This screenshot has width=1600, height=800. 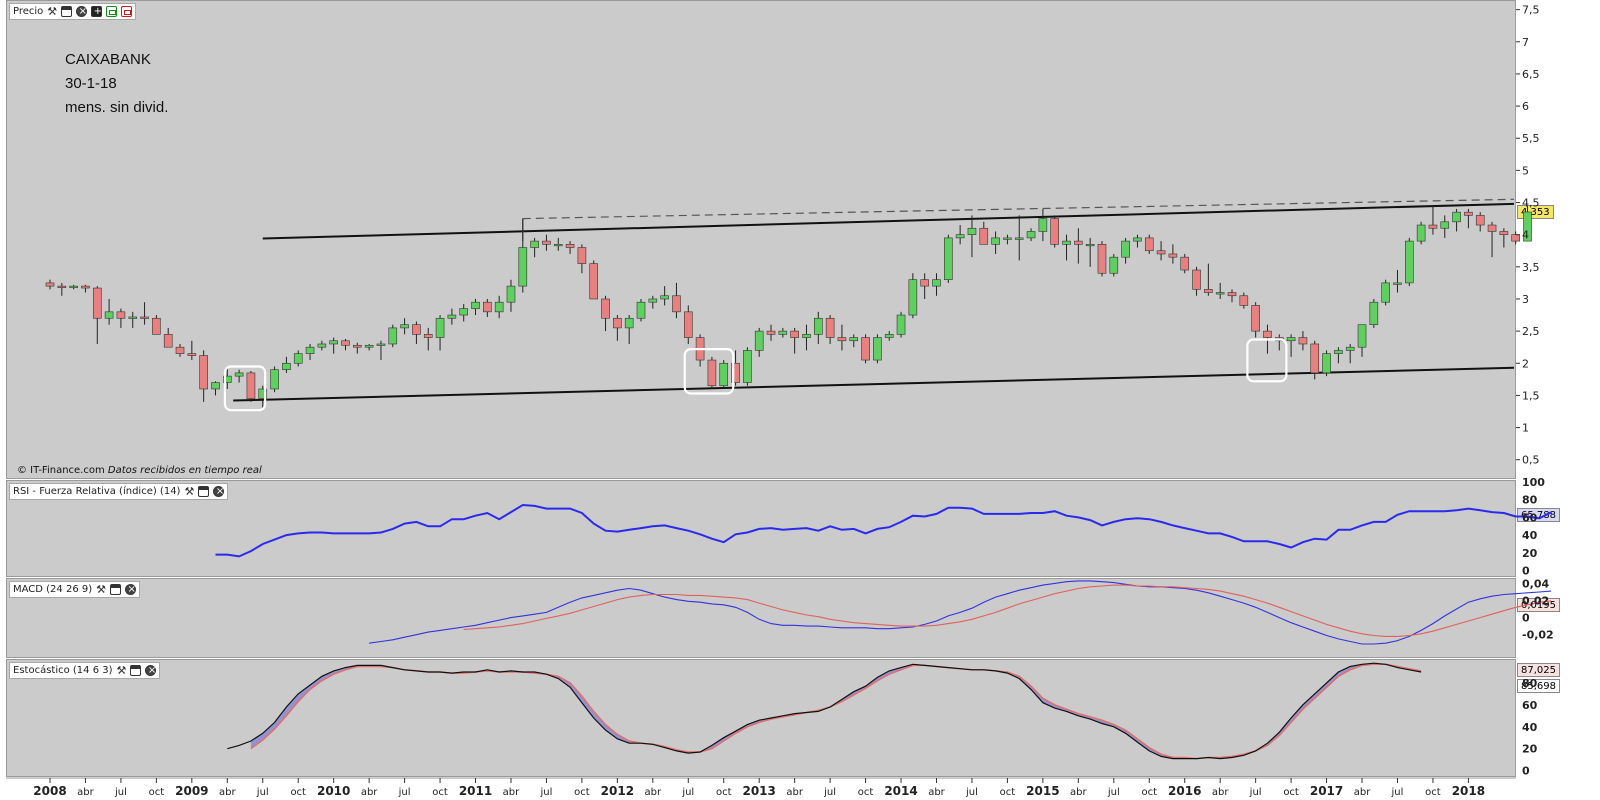 What do you see at coordinates (117, 107) in the screenshot?
I see `annotation-note: mens. sin divid.` at bounding box center [117, 107].